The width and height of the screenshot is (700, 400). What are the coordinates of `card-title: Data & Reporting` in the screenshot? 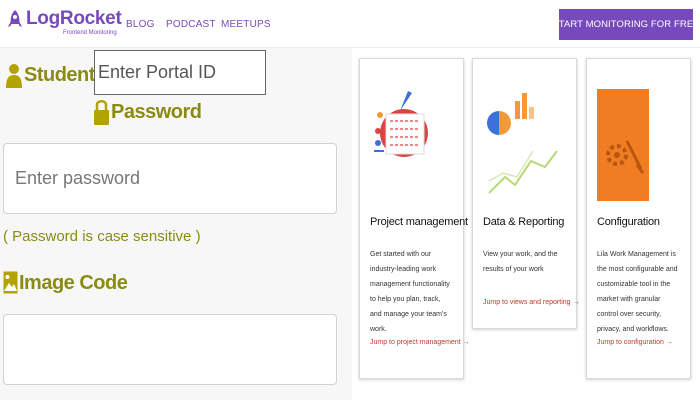 It's located at (524, 222).